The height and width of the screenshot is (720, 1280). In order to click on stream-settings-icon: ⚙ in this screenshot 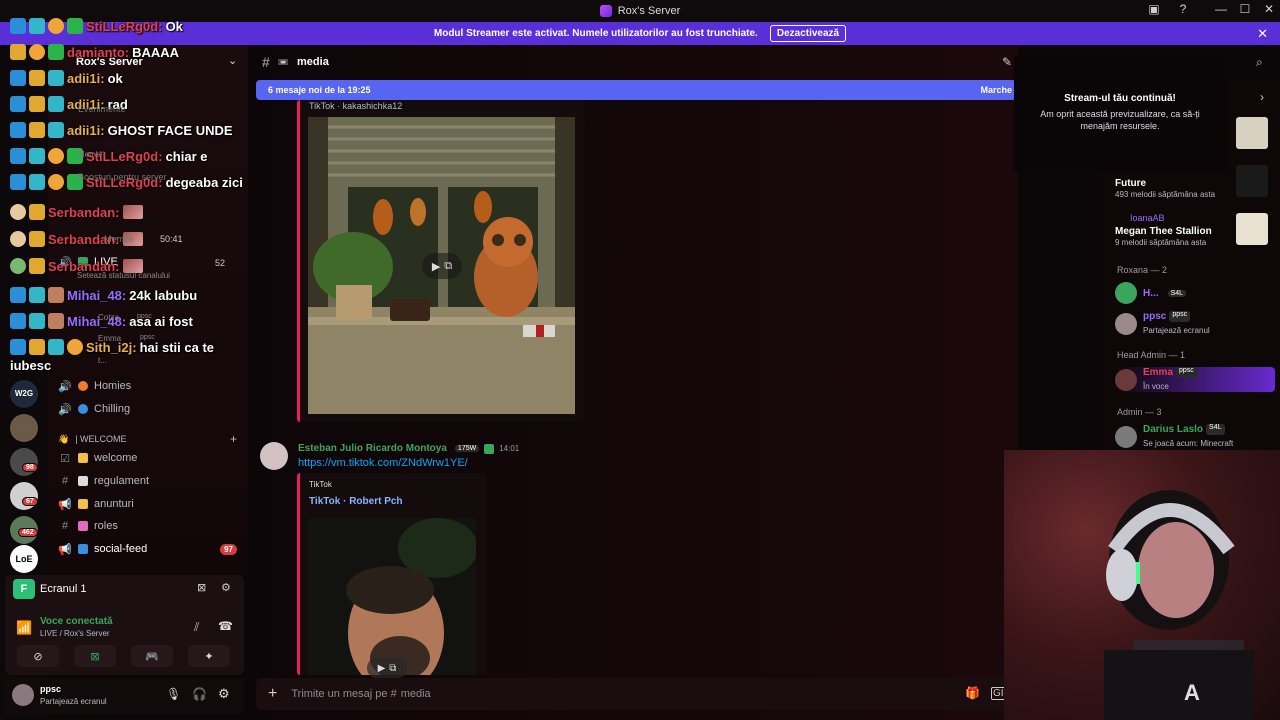, I will do `click(226, 587)`.